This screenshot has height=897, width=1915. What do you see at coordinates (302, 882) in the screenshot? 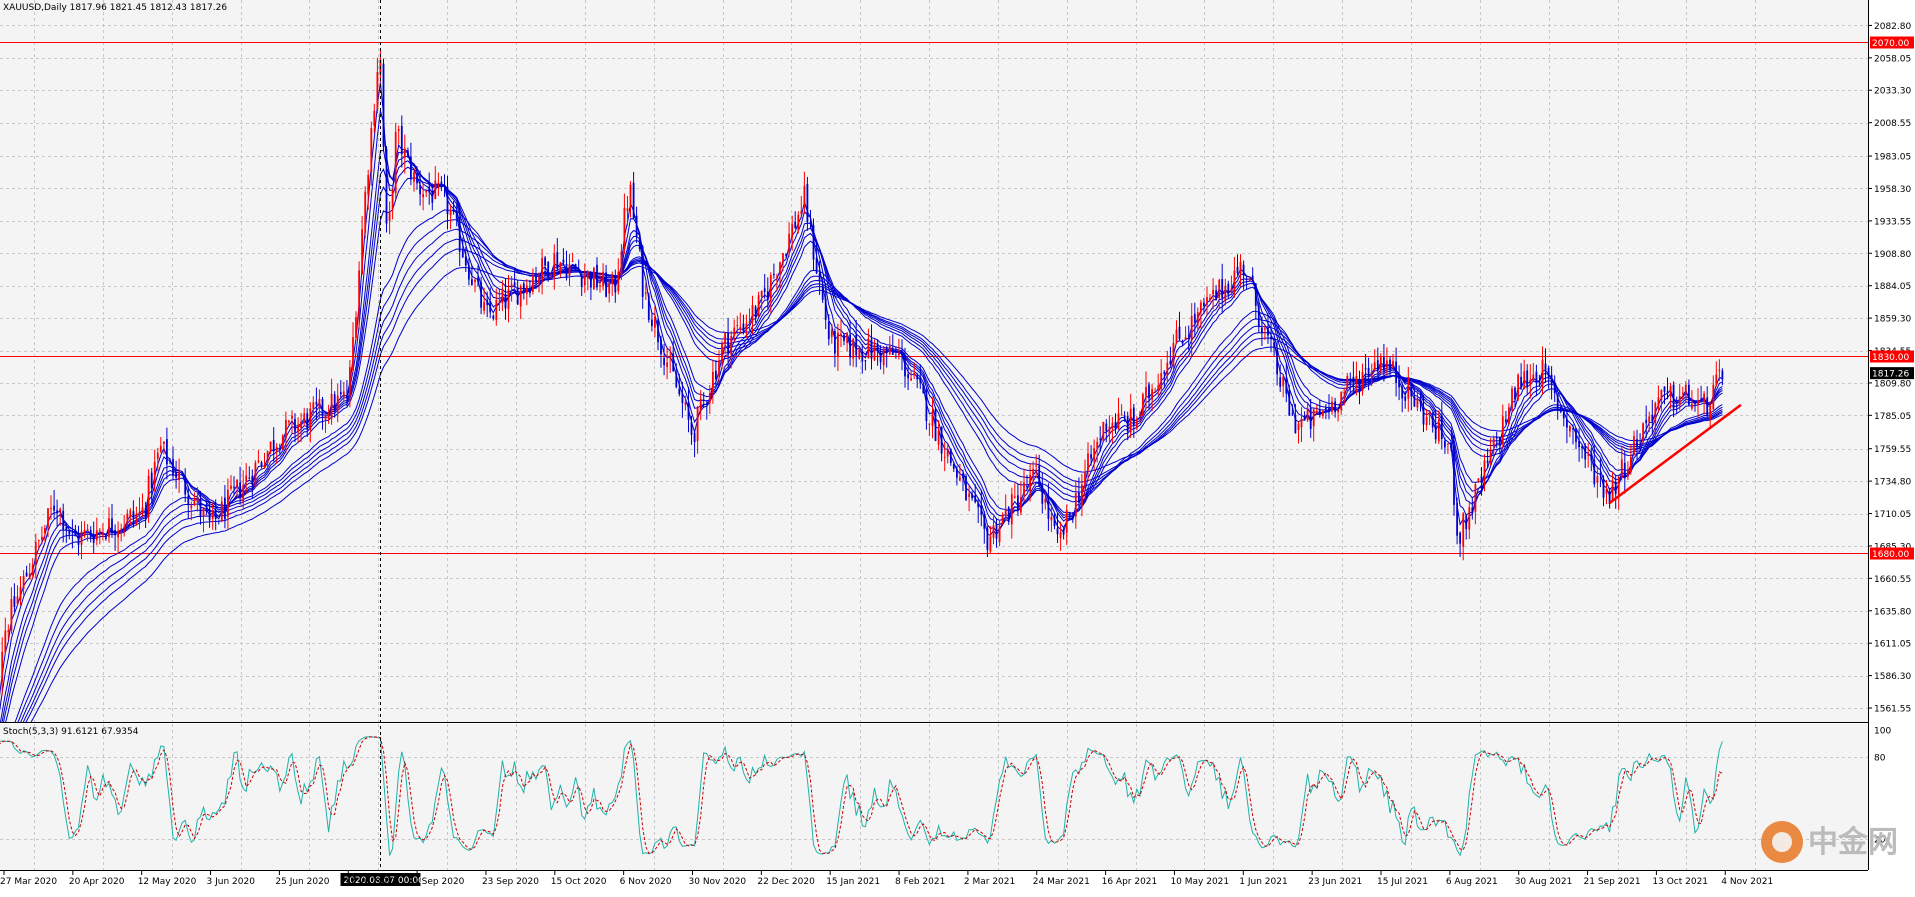
I see `time-tick-label: 25 Jun 2020` at bounding box center [302, 882].